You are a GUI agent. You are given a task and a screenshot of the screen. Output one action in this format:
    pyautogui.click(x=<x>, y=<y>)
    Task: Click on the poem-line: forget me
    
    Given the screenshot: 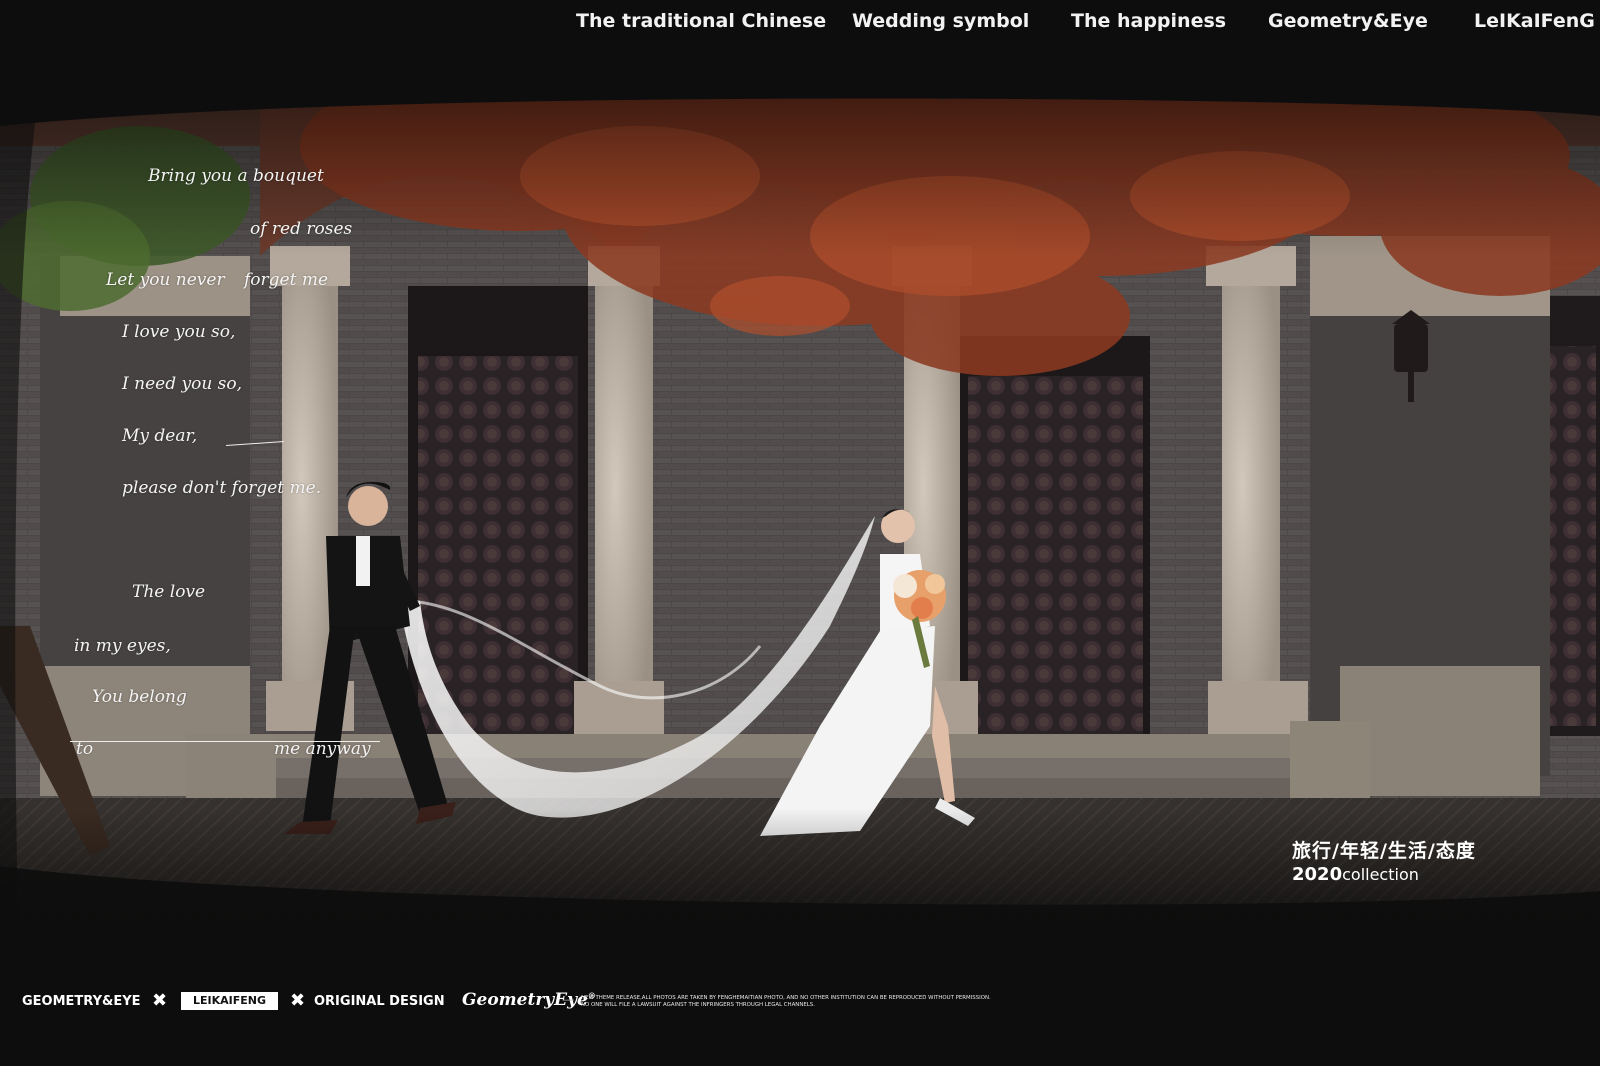 What is the action you would take?
    pyautogui.click(x=286, y=280)
    